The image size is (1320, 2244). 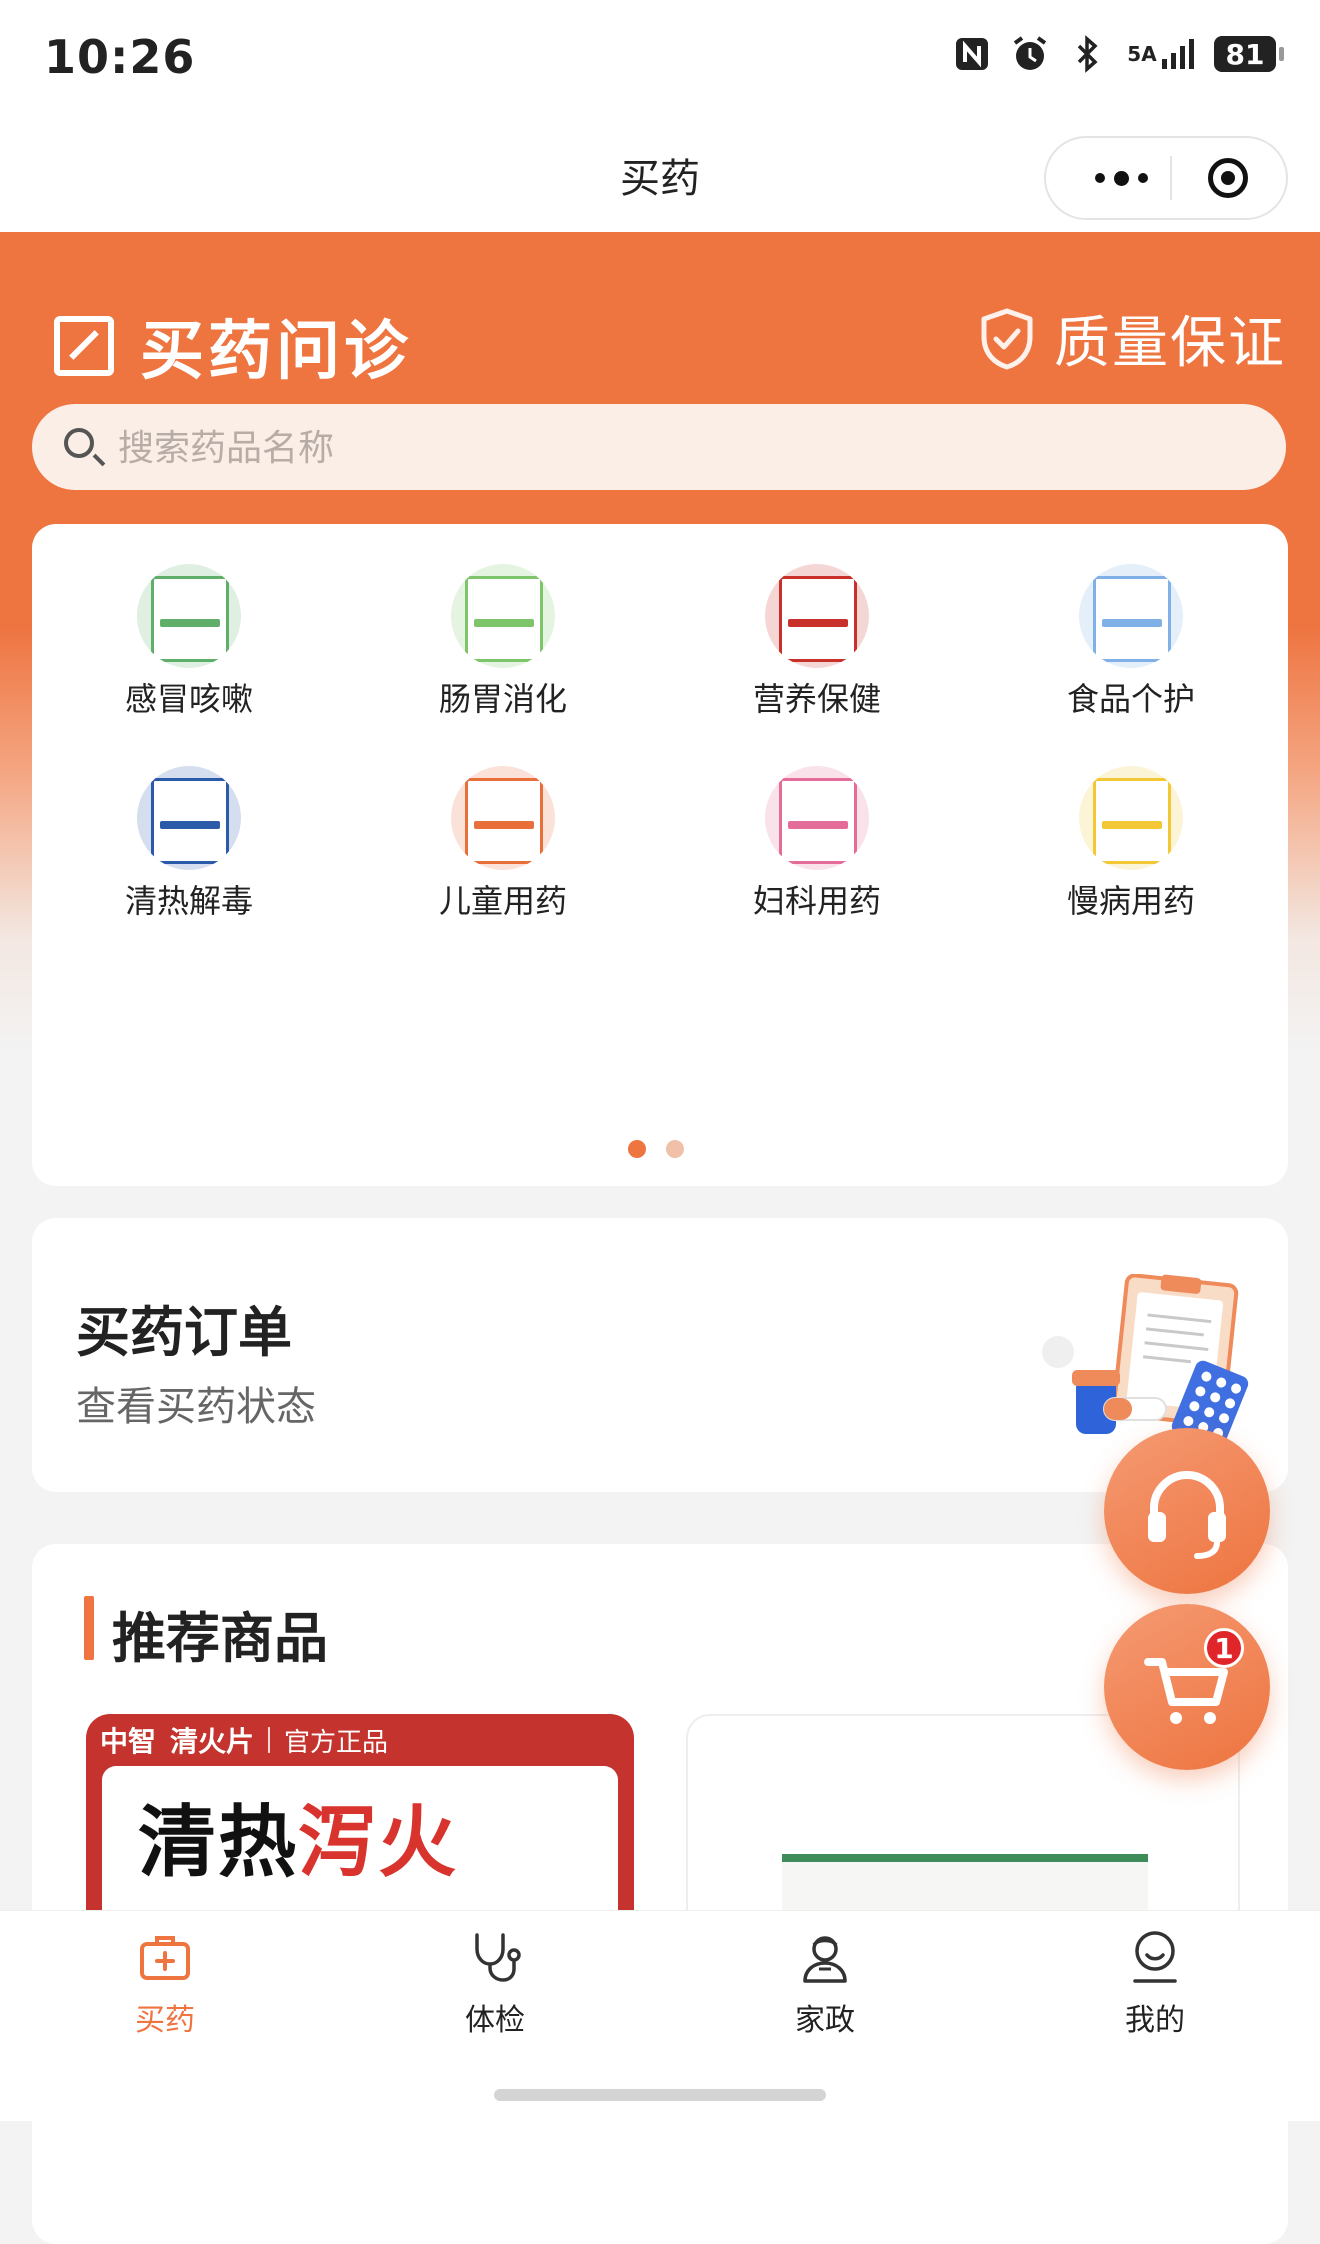 I want to click on category-label: 清热解毒, so click(x=188, y=901).